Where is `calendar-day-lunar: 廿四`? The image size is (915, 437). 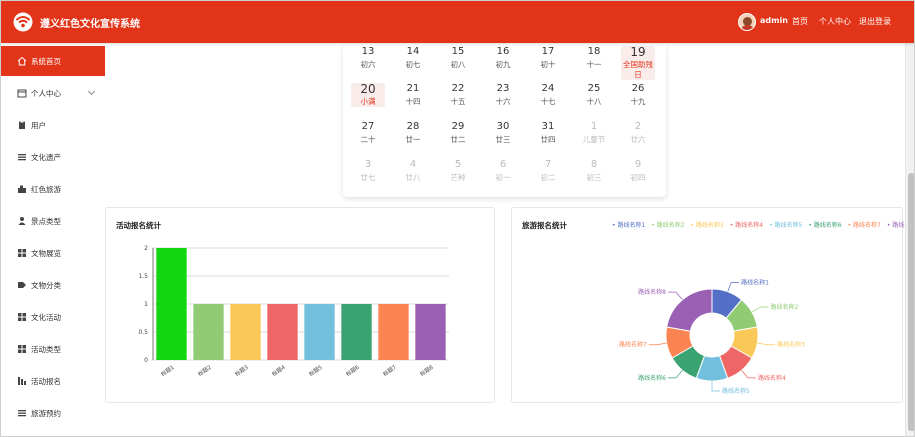
calendar-day-lunar: 廿四 is located at coordinates (548, 139).